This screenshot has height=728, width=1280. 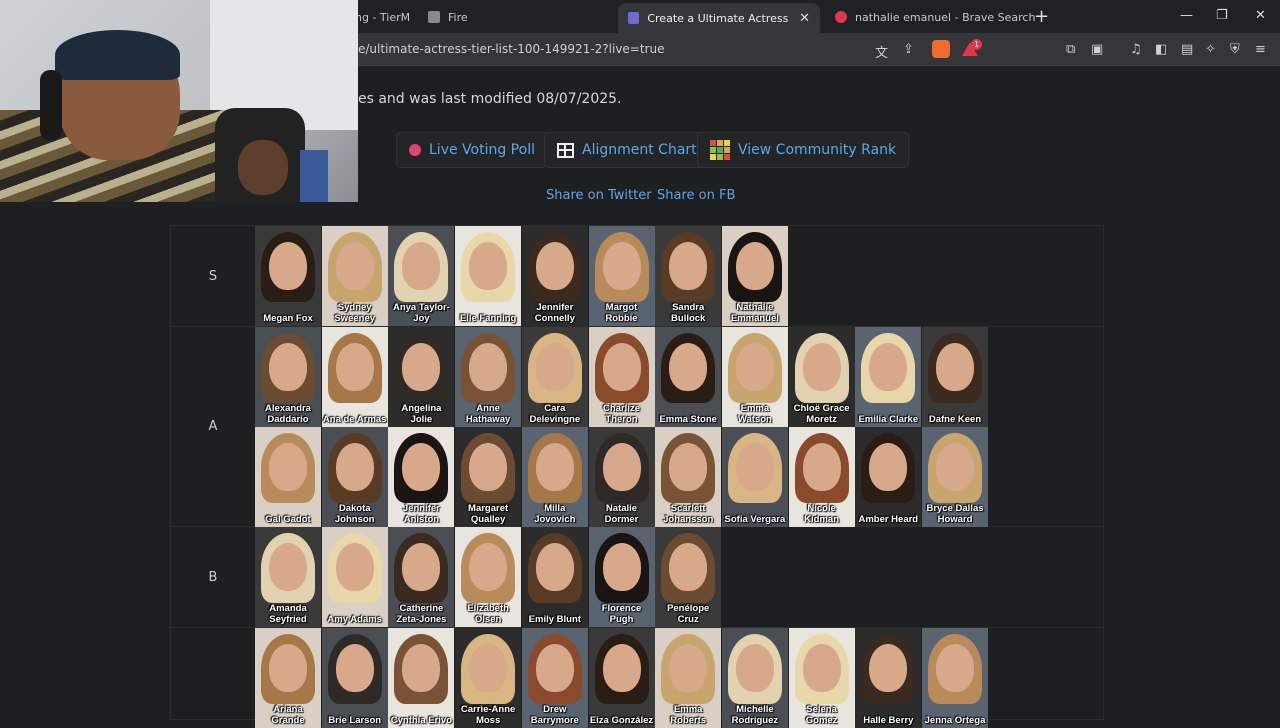 I want to click on share-twitter-link: Share on Twitter, so click(x=599, y=195).